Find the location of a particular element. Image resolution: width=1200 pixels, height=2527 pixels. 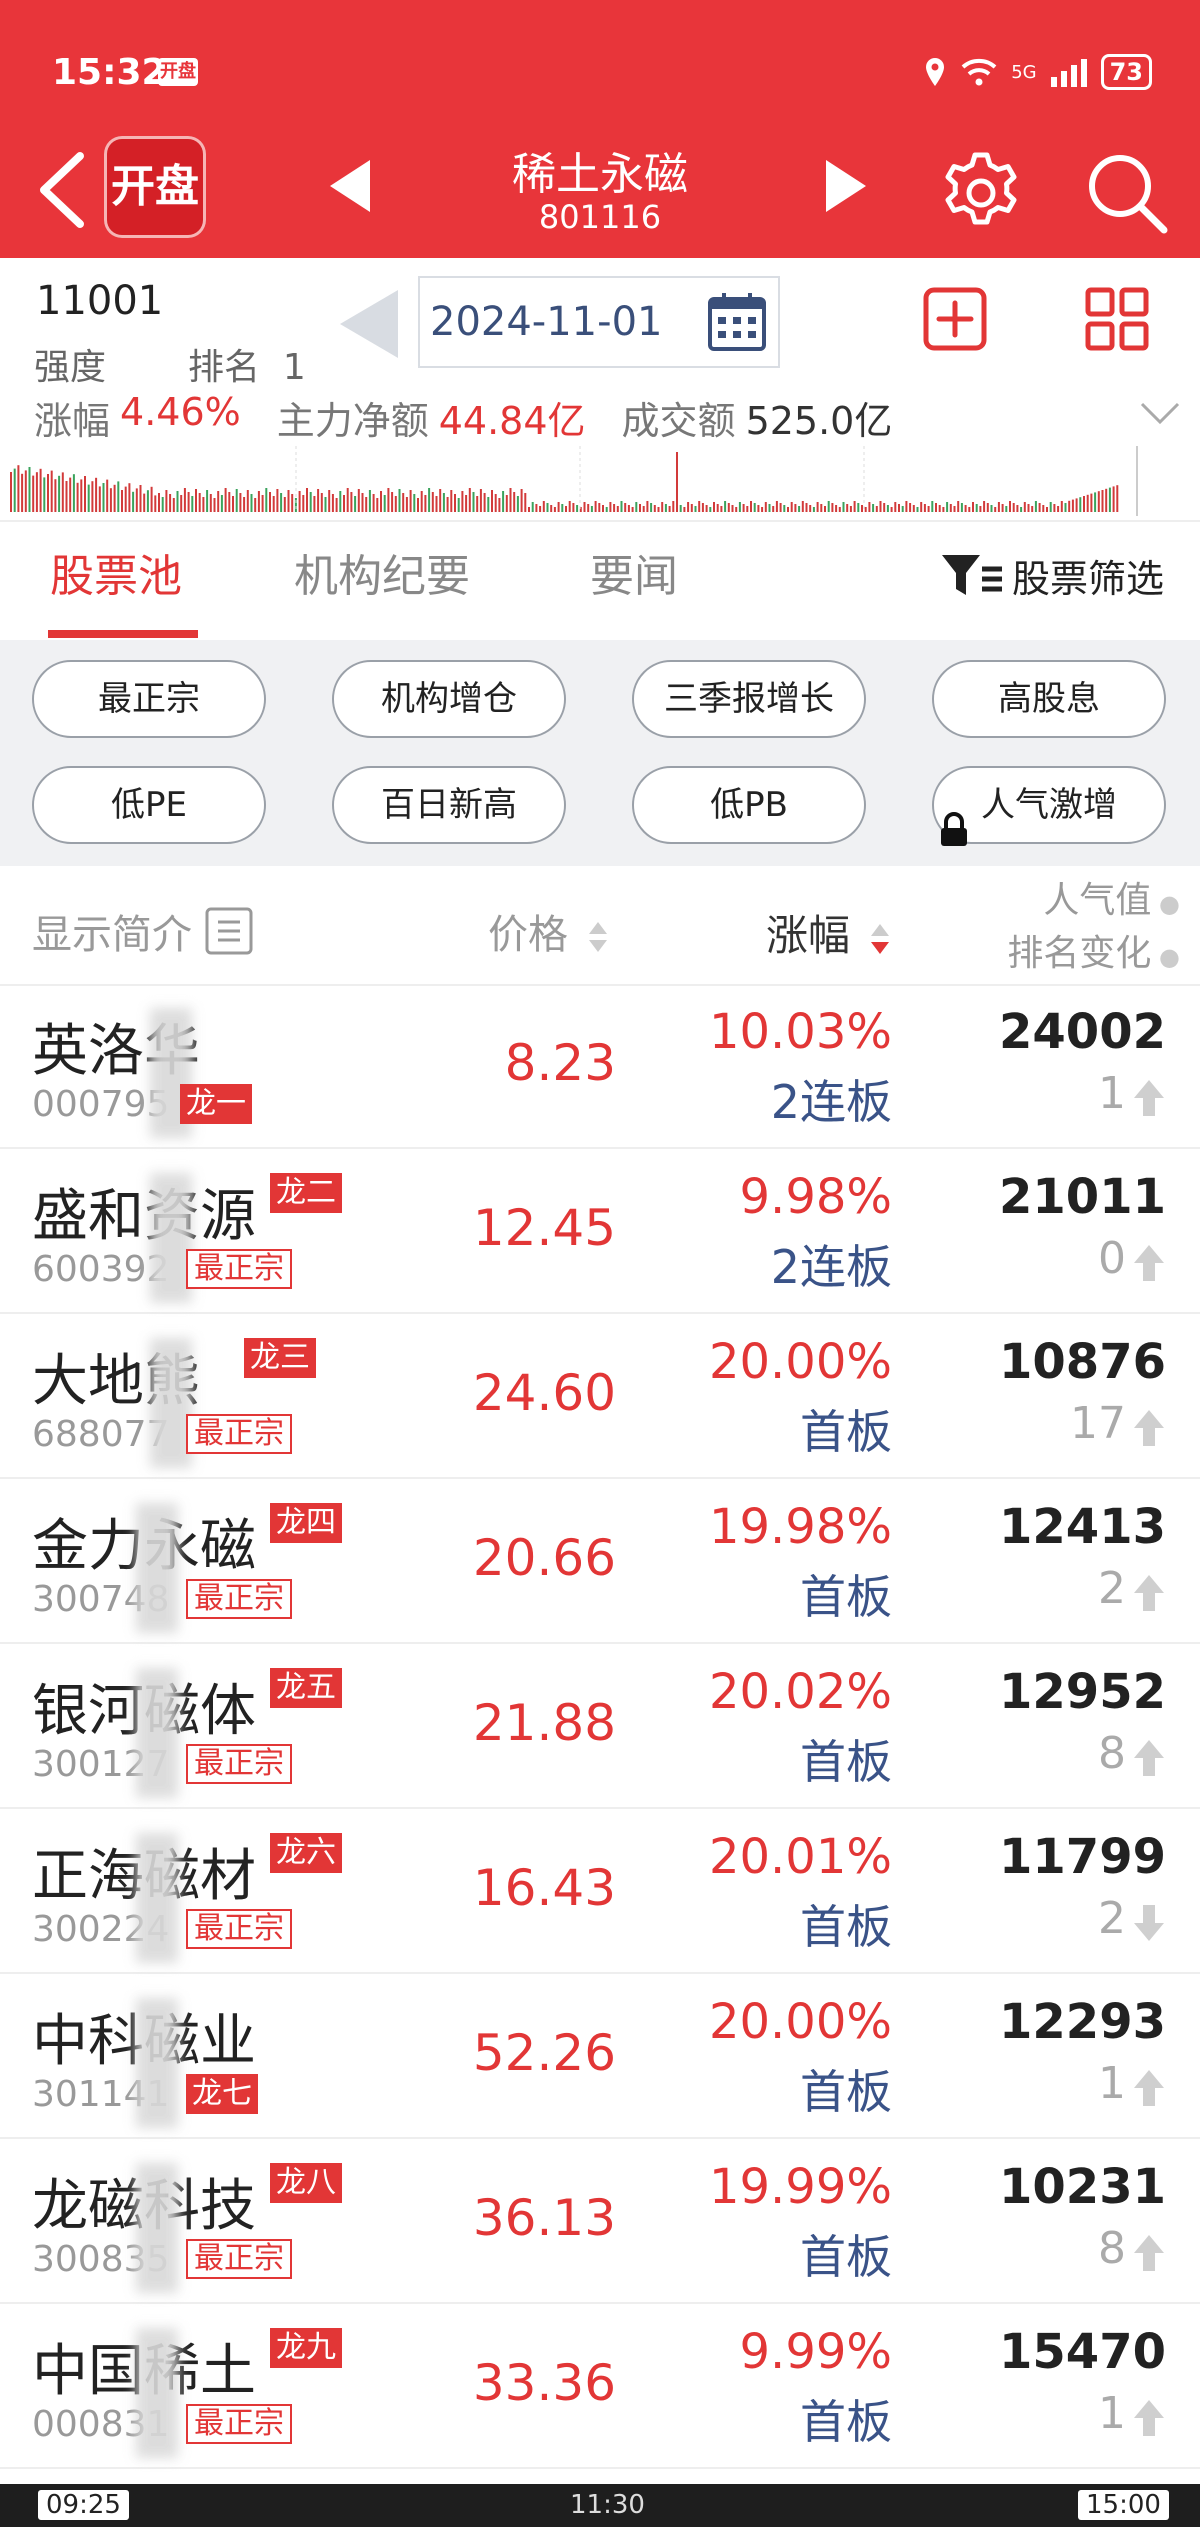

rank-change: 8 is located at coordinates (1112, 2248).